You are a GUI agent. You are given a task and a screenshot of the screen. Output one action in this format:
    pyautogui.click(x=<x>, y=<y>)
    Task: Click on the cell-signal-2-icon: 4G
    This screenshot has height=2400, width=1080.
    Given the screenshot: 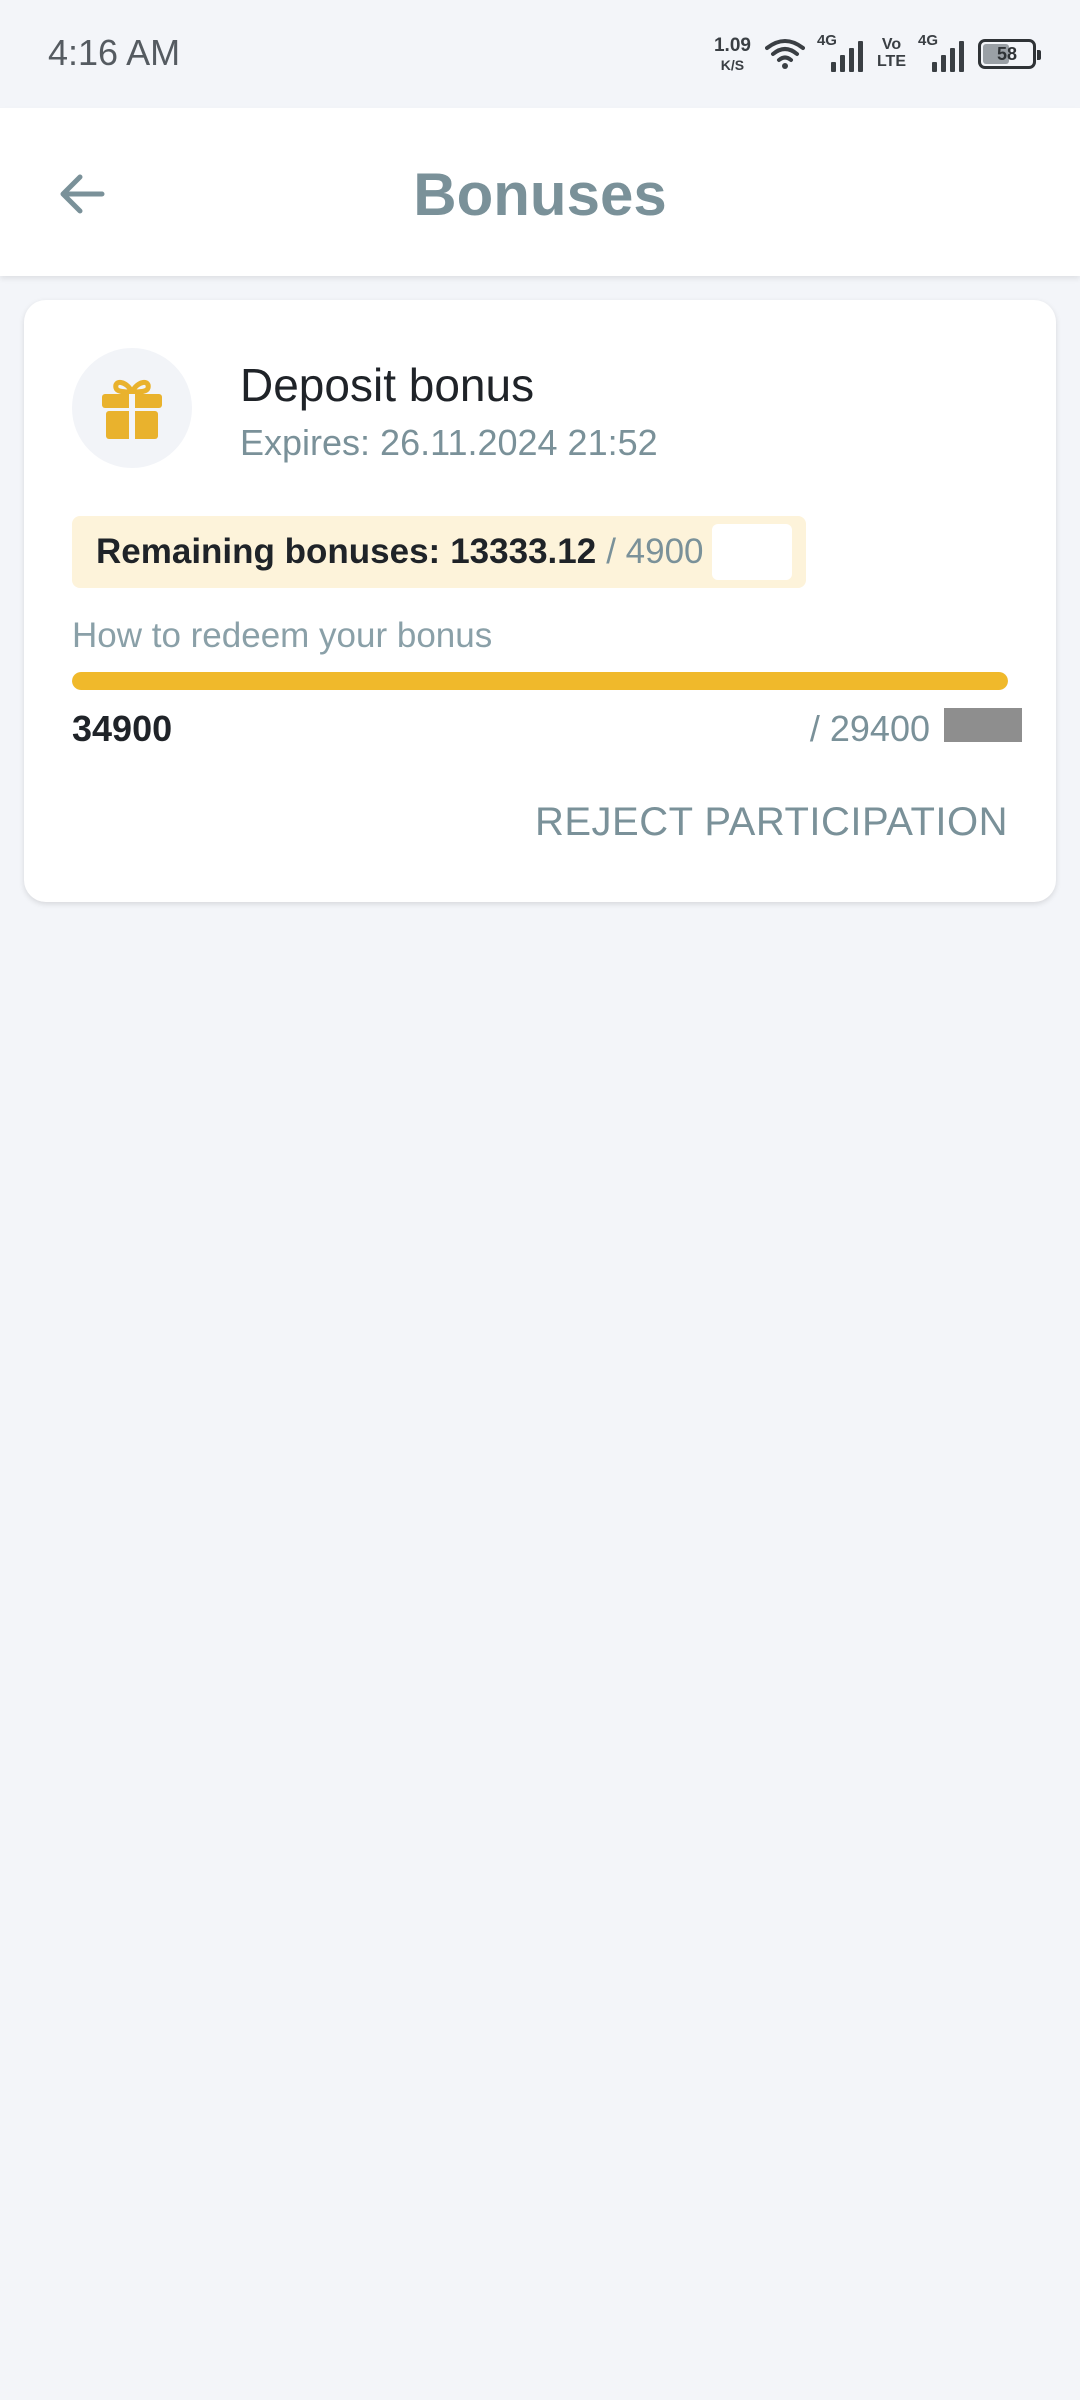 What is the action you would take?
    pyautogui.click(x=941, y=52)
    